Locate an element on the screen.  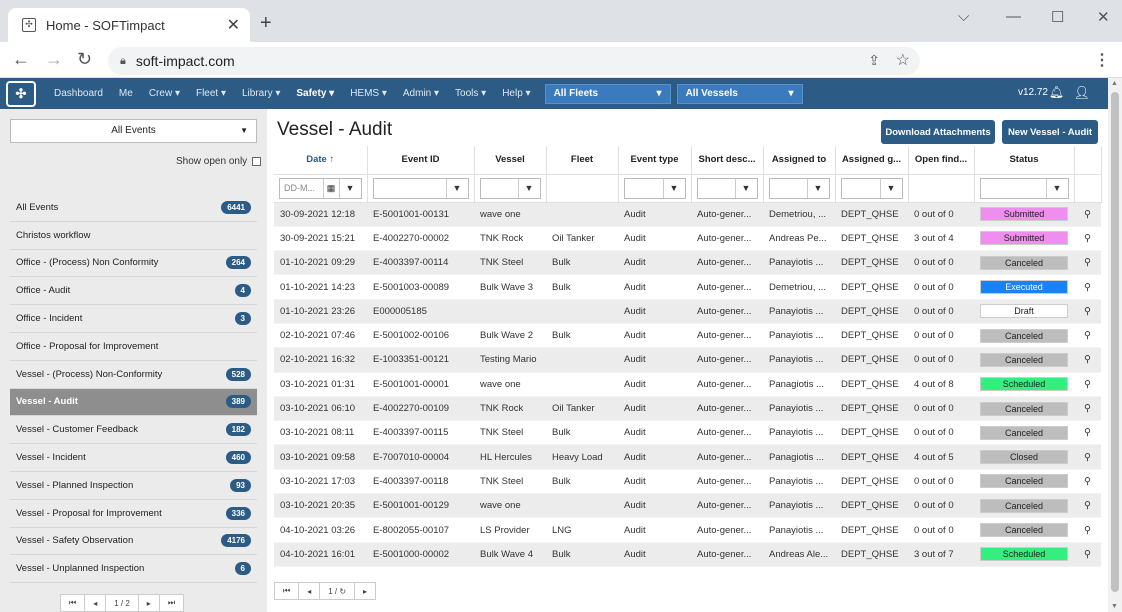
event-type-item: Vessel - (Process) Non-Conformity 528 is located at coordinates (133, 375).